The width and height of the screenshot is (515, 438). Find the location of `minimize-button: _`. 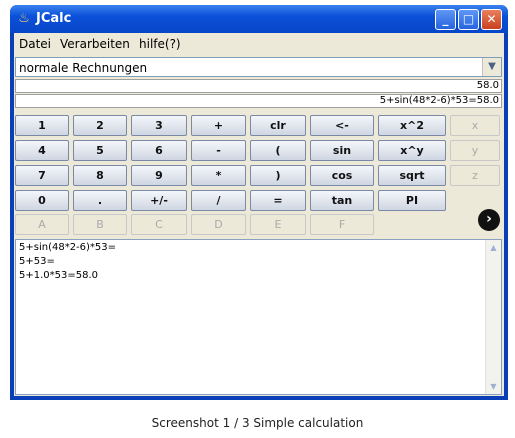

minimize-button: _ is located at coordinates (445, 19).